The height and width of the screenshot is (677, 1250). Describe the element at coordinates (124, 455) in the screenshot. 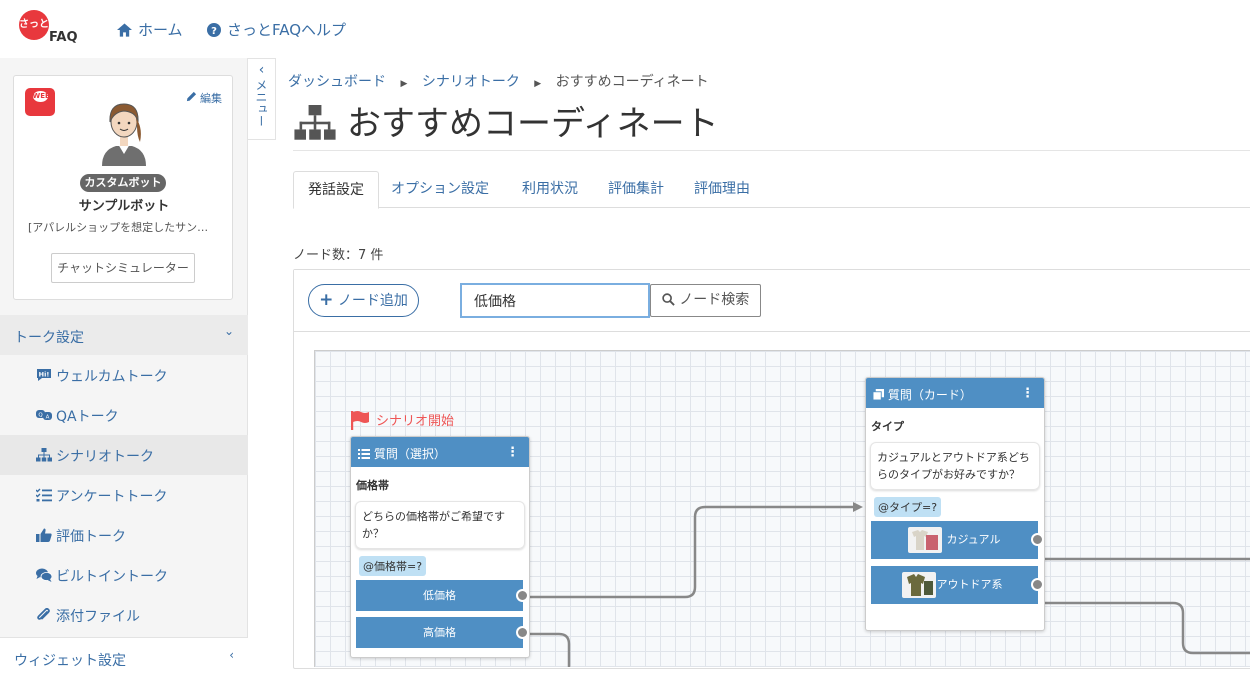

I see `sidebar-item-scenario: シナリオトーク` at that location.